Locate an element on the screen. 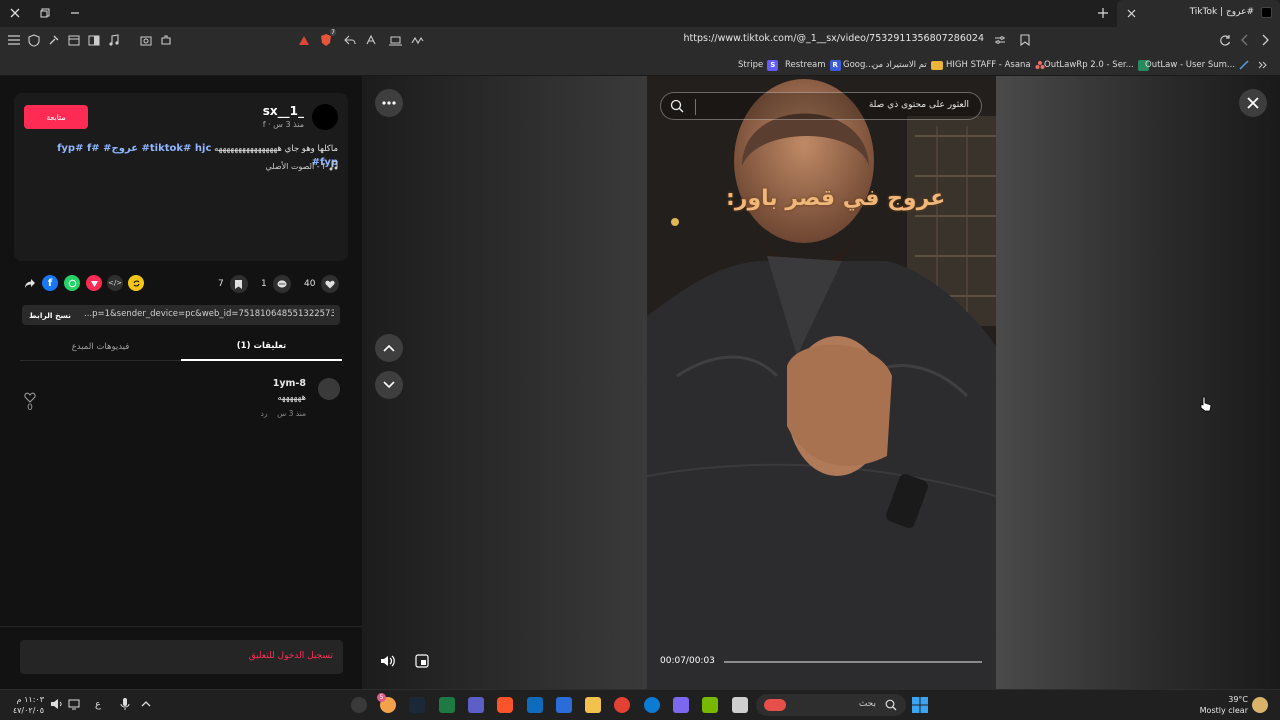 This screenshot has width=1280, height=720. like-stat: 40 is located at coordinates (322, 284).